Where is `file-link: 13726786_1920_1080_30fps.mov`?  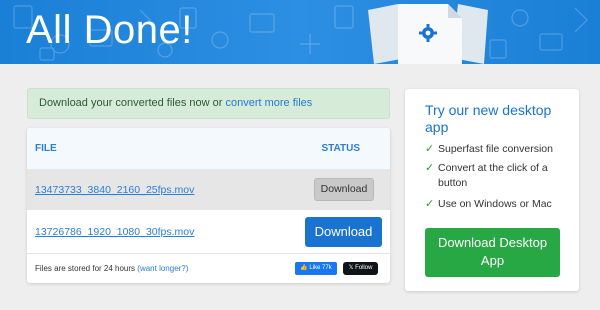
file-link: 13726786_1920_1080_30fps.mov is located at coordinates (114, 232).